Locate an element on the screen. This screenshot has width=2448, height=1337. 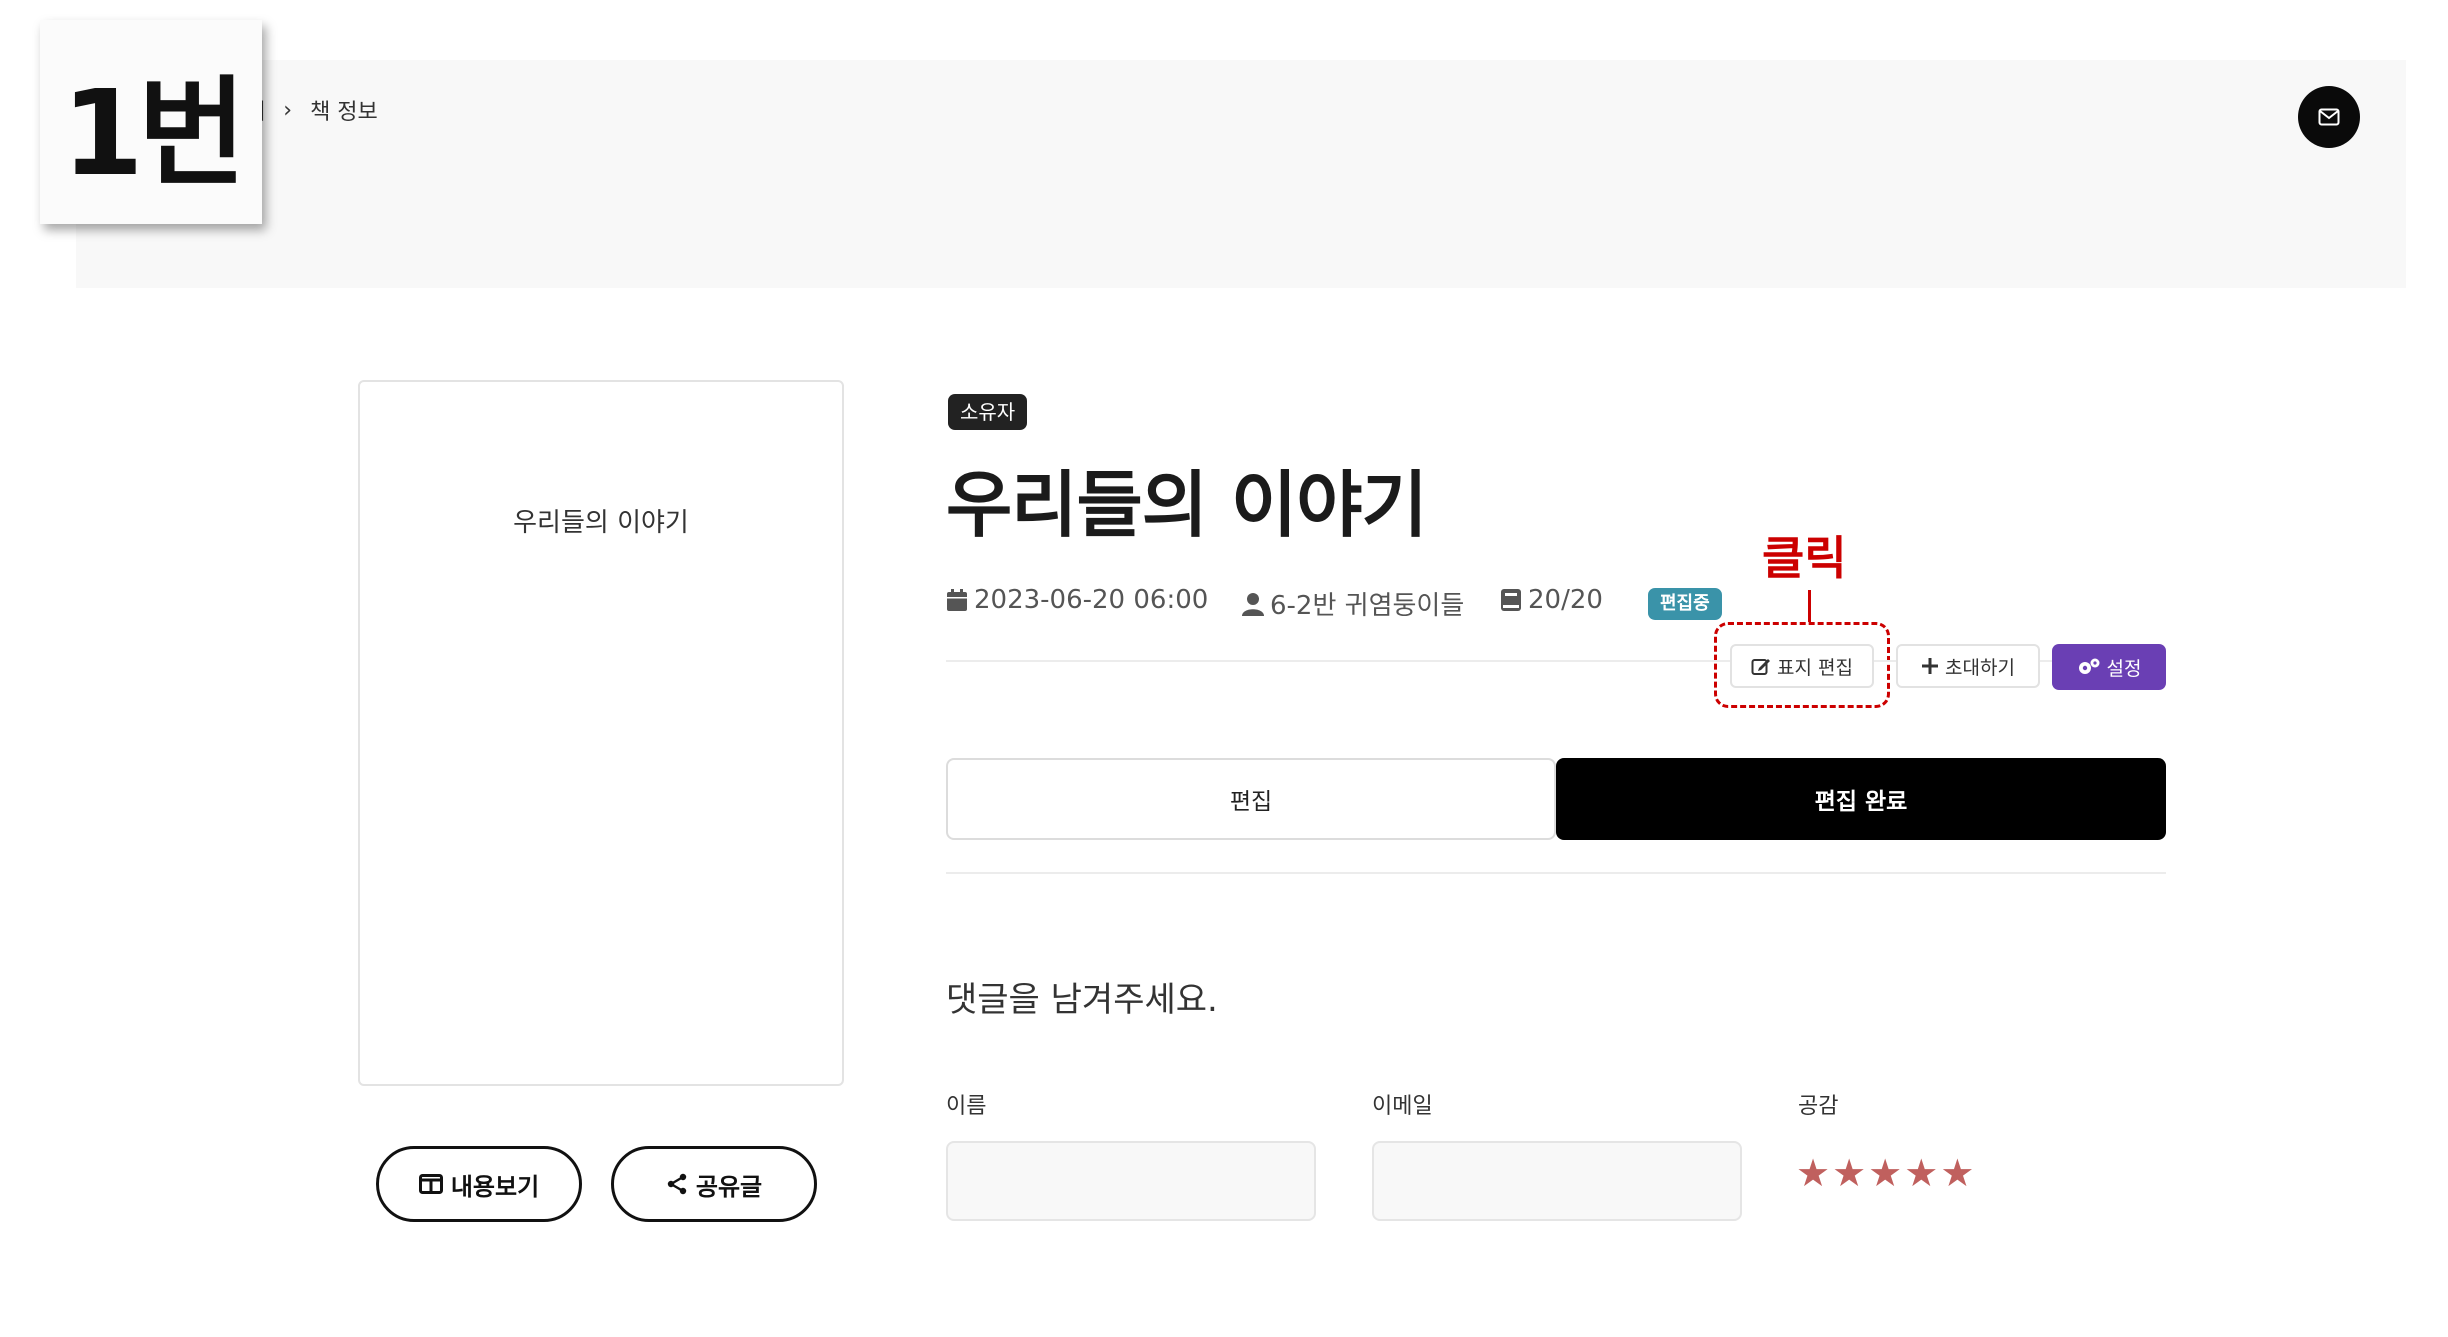
tabs-divider is located at coordinates (1556, 873).